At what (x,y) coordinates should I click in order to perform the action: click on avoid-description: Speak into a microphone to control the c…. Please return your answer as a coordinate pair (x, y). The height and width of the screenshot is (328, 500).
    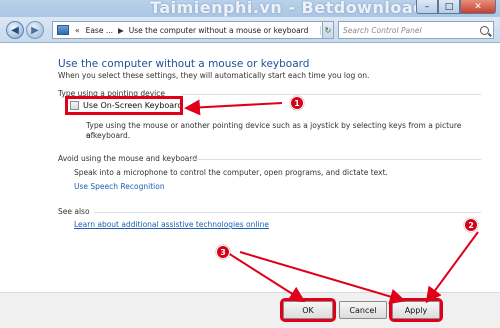
    Looking at the image, I should click on (231, 172).